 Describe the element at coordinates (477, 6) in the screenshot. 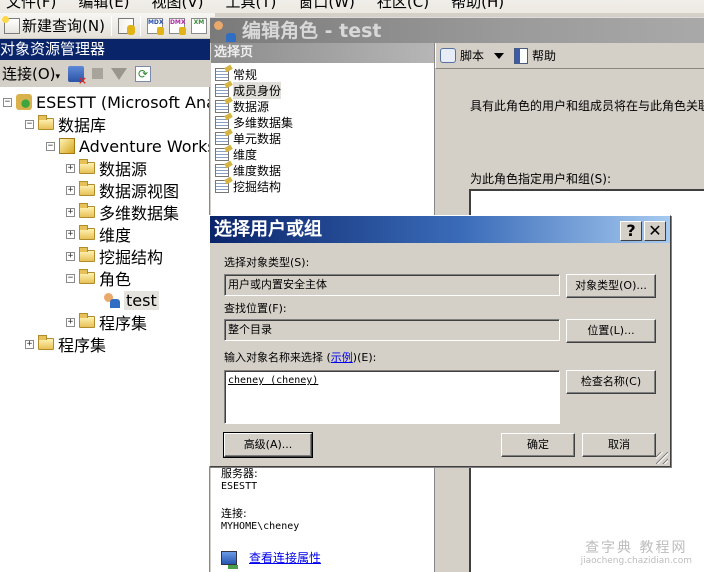

I see `menu-help: 帮助(H)` at that location.